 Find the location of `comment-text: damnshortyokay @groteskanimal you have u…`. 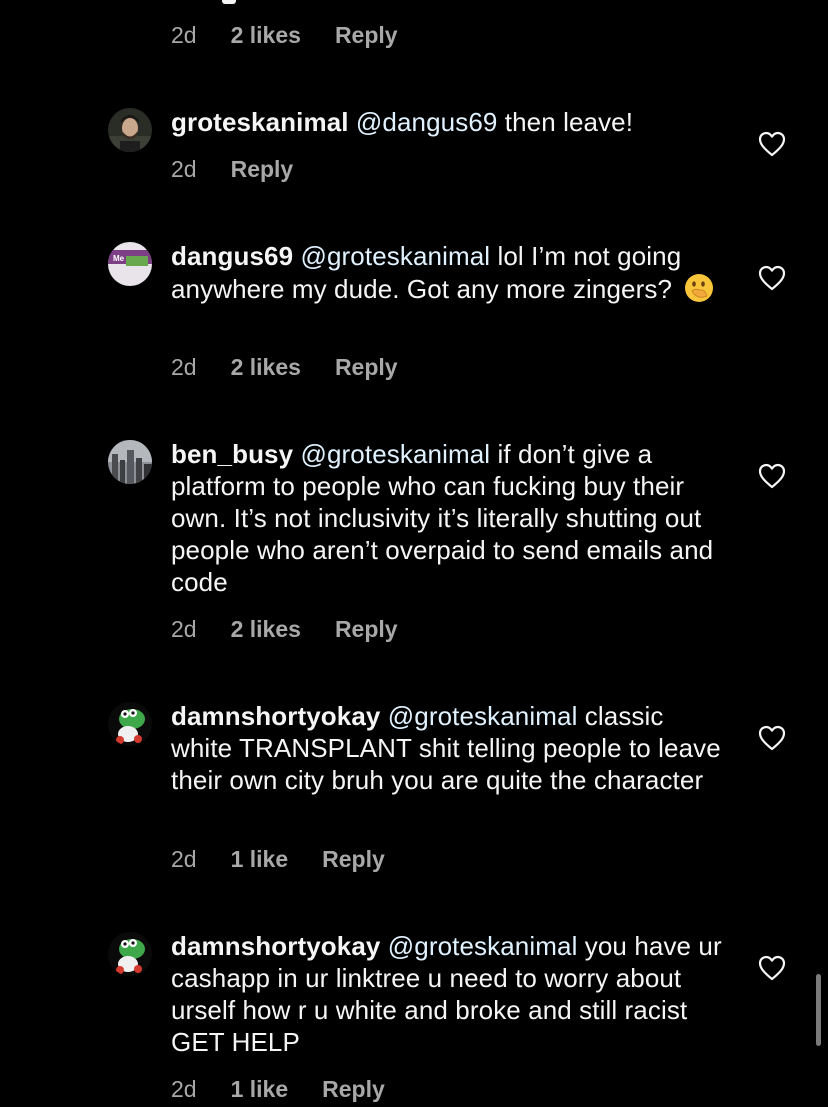

comment-text: damnshortyokay @groteskanimal you have u… is located at coordinates (451, 994).